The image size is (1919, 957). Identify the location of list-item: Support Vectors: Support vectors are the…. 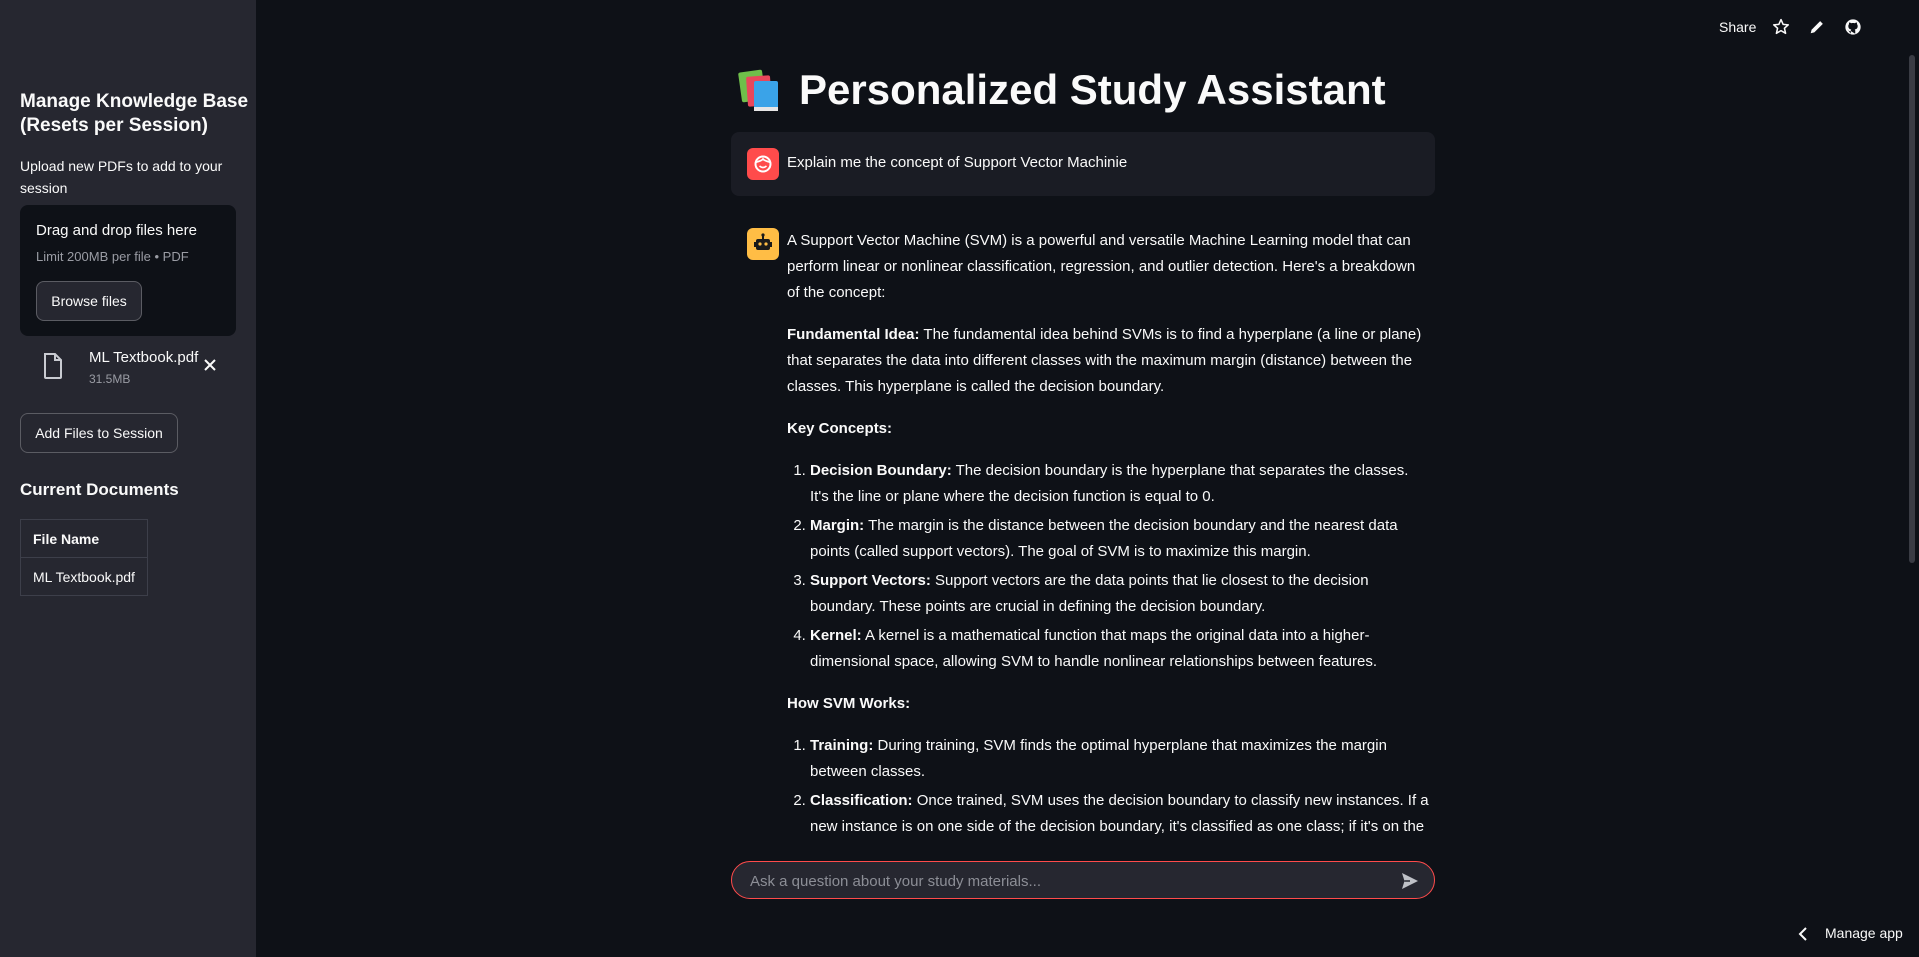
(1120, 594).